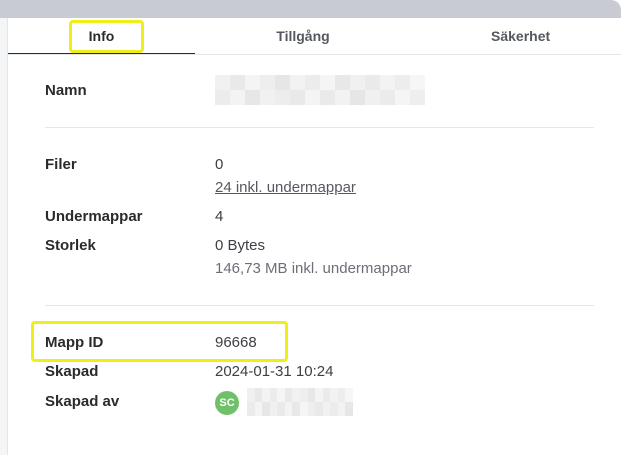  Describe the element at coordinates (313, 268) in the screenshot. I see `size-incl-subfolders: 146,73 MB inkl. undermappar` at that location.